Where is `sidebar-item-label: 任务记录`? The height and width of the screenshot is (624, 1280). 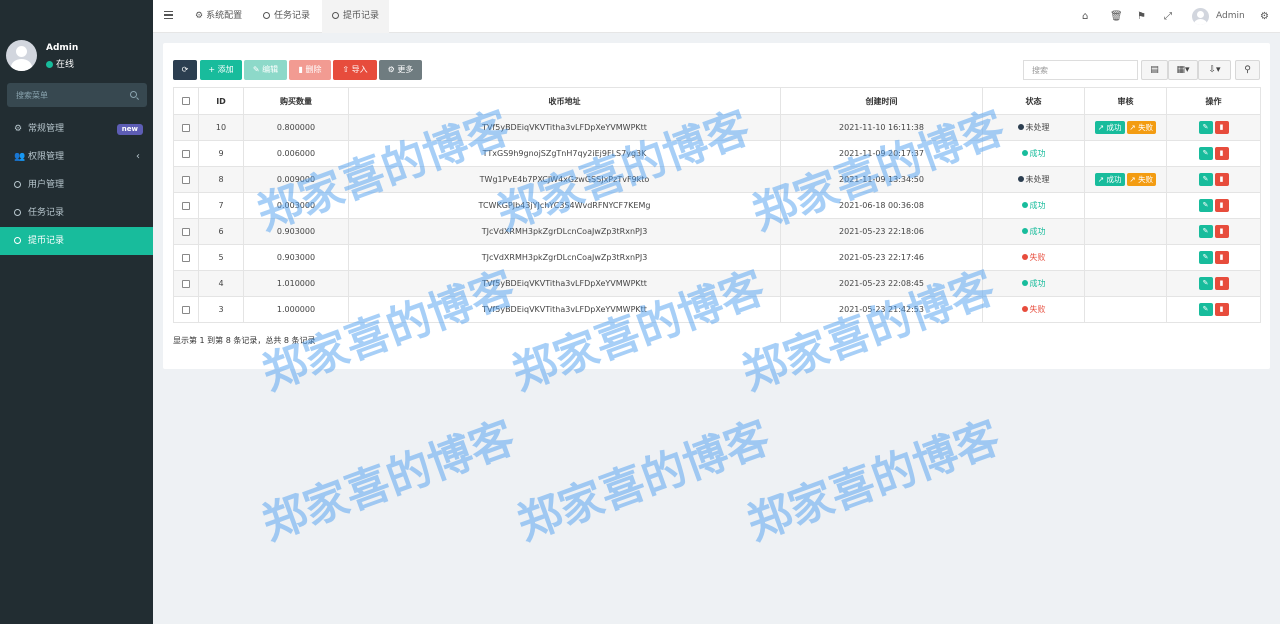 sidebar-item-label: 任务记录 is located at coordinates (46, 213).